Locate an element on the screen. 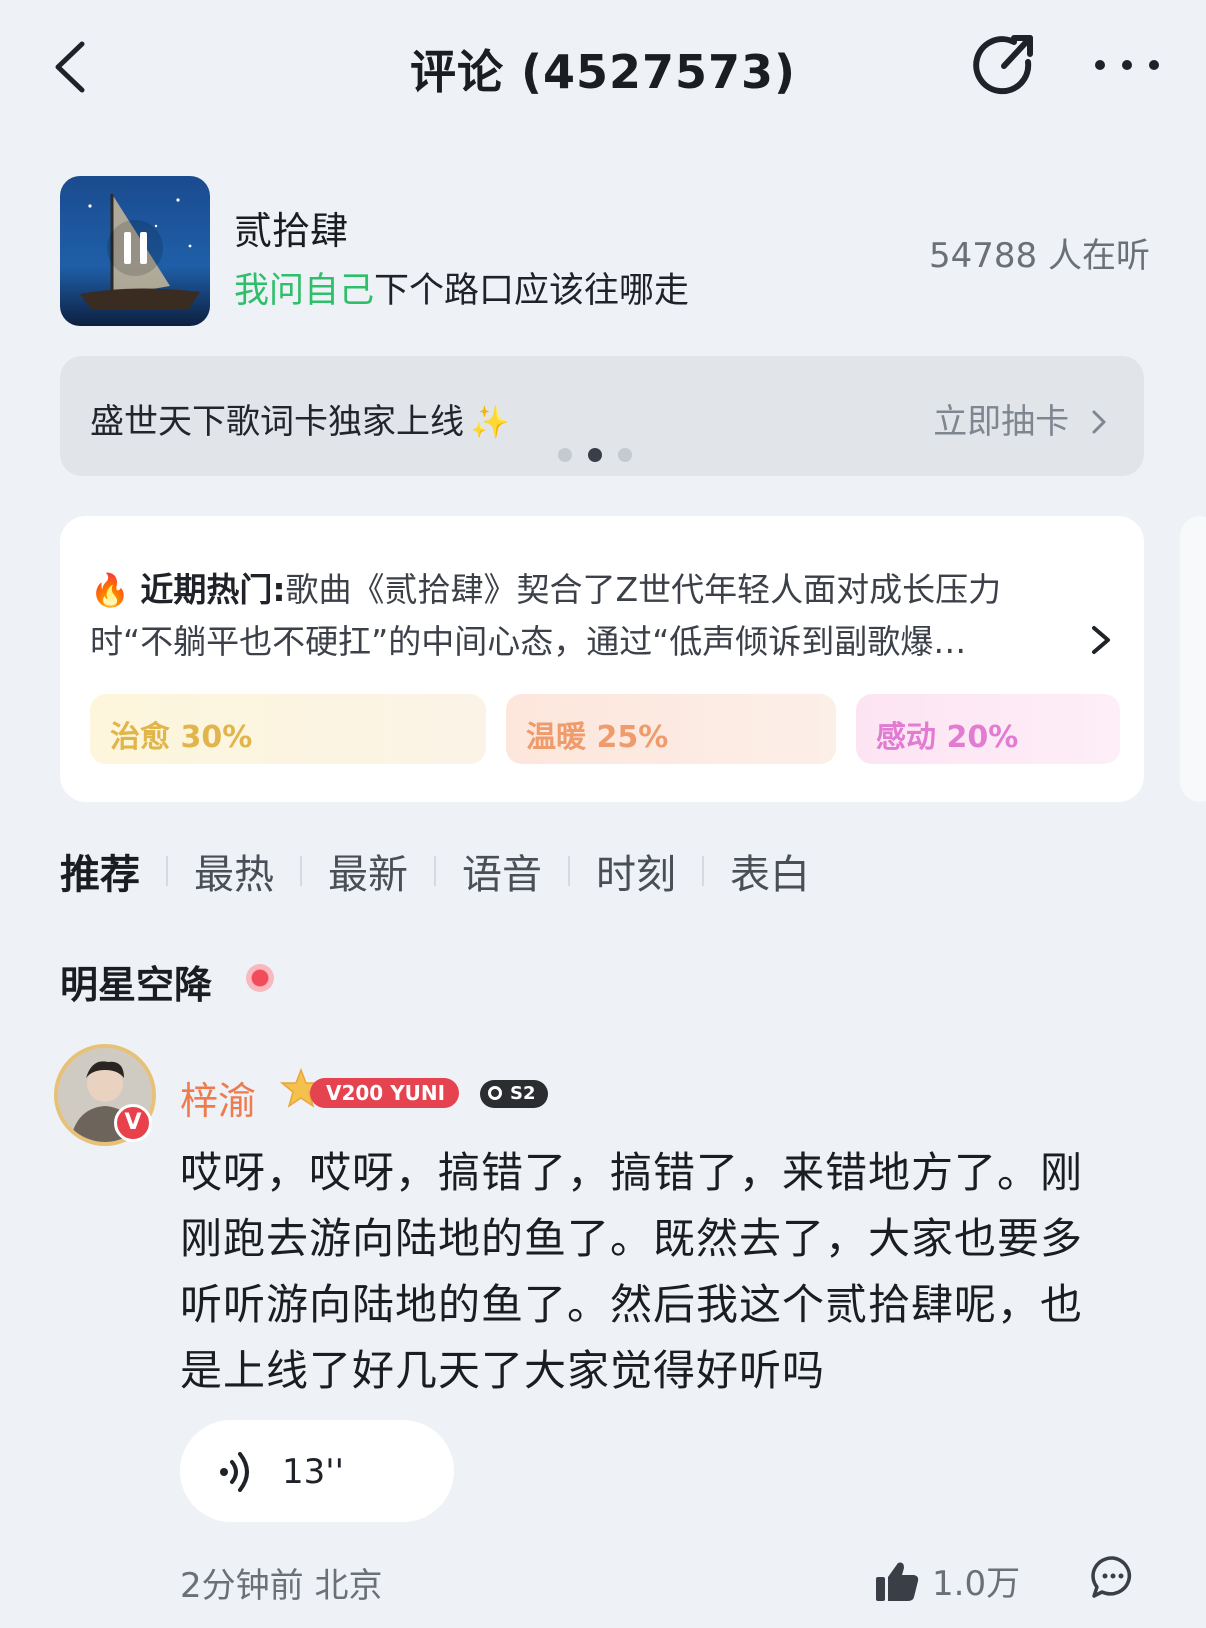 This screenshot has width=1206, height=1628. voice-message-button: 13'' is located at coordinates (317, 1471).